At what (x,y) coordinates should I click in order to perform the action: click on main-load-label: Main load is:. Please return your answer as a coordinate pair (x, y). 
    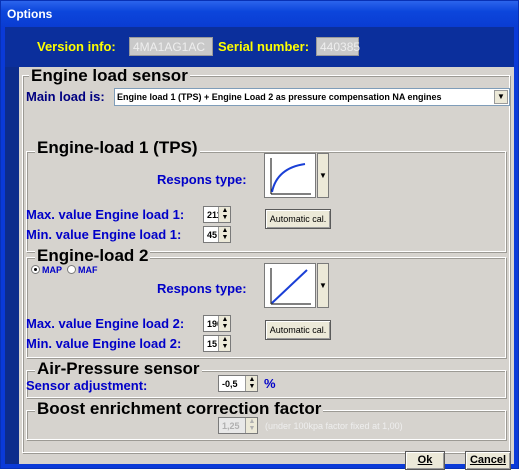
    Looking at the image, I should click on (65, 96).